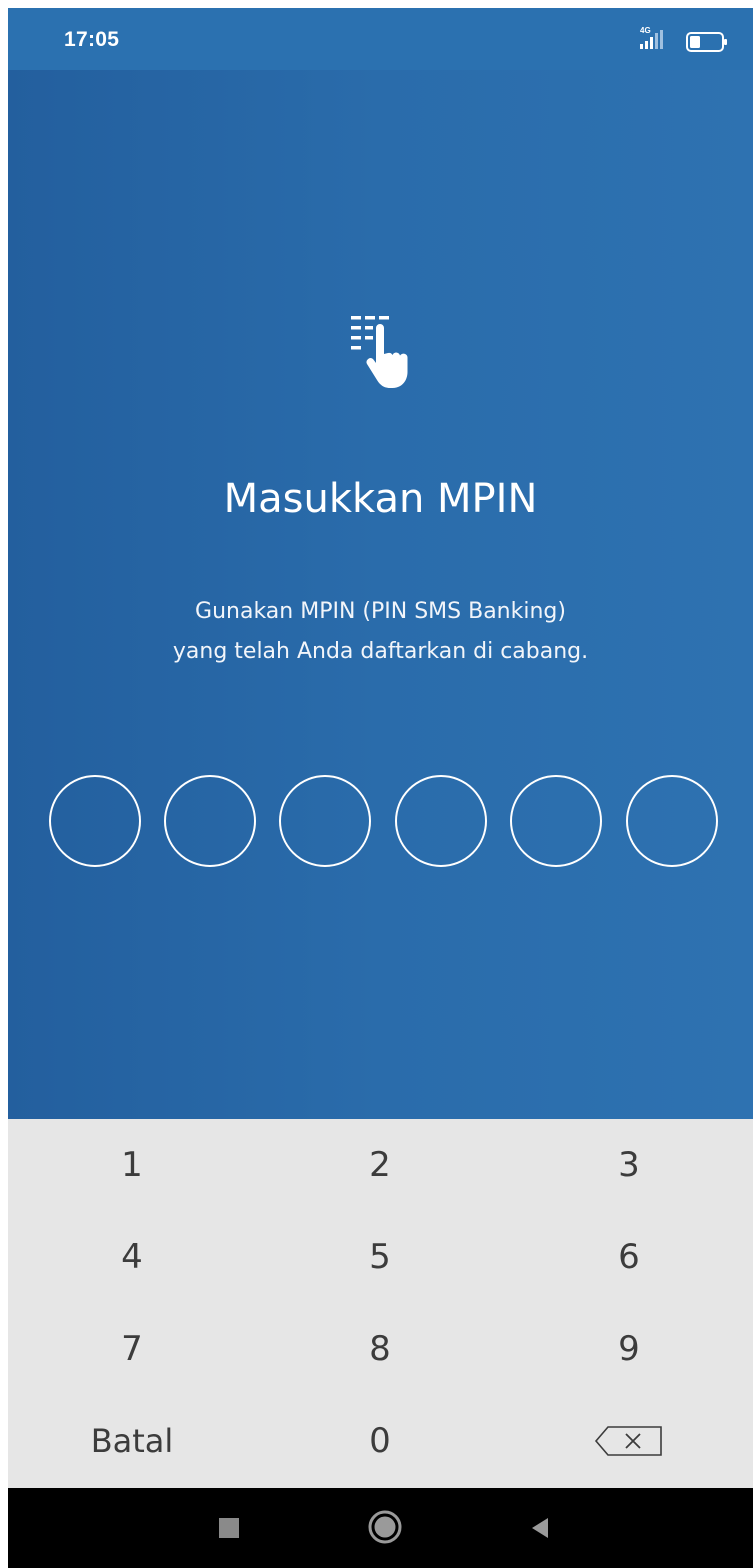 The image size is (753, 1568). Describe the element at coordinates (132, 1441) in the screenshot. I see `cancel-button: Batal` at that location.